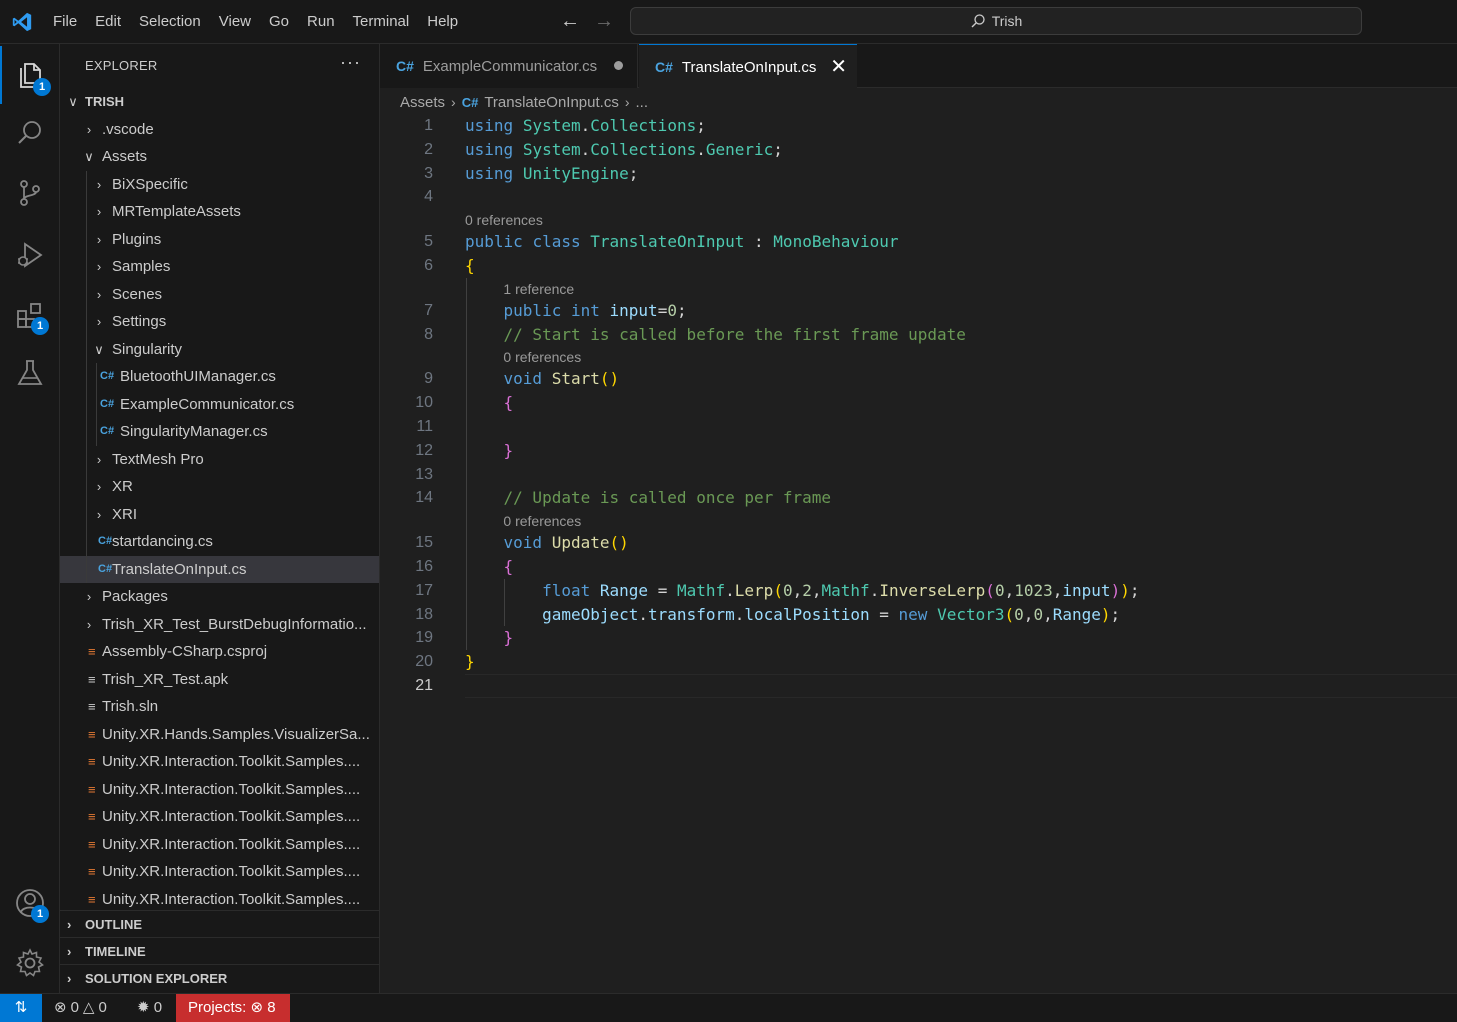 Image resolution: width=1457 pixels, height=1022 pixels. Describe the element at coordinates (538, 289) in the screenshot. I see `codelens-references: 1 reference` at that location.